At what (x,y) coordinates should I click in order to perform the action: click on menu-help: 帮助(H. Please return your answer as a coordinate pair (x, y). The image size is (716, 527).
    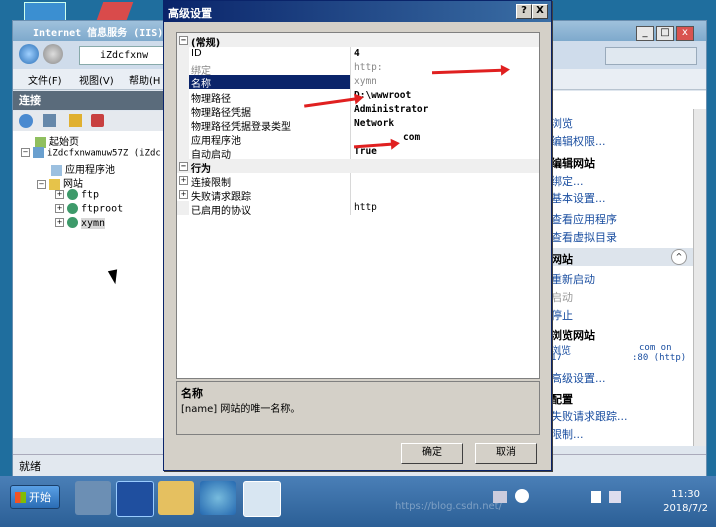
    Looking at the image, I should click on (144, 79).